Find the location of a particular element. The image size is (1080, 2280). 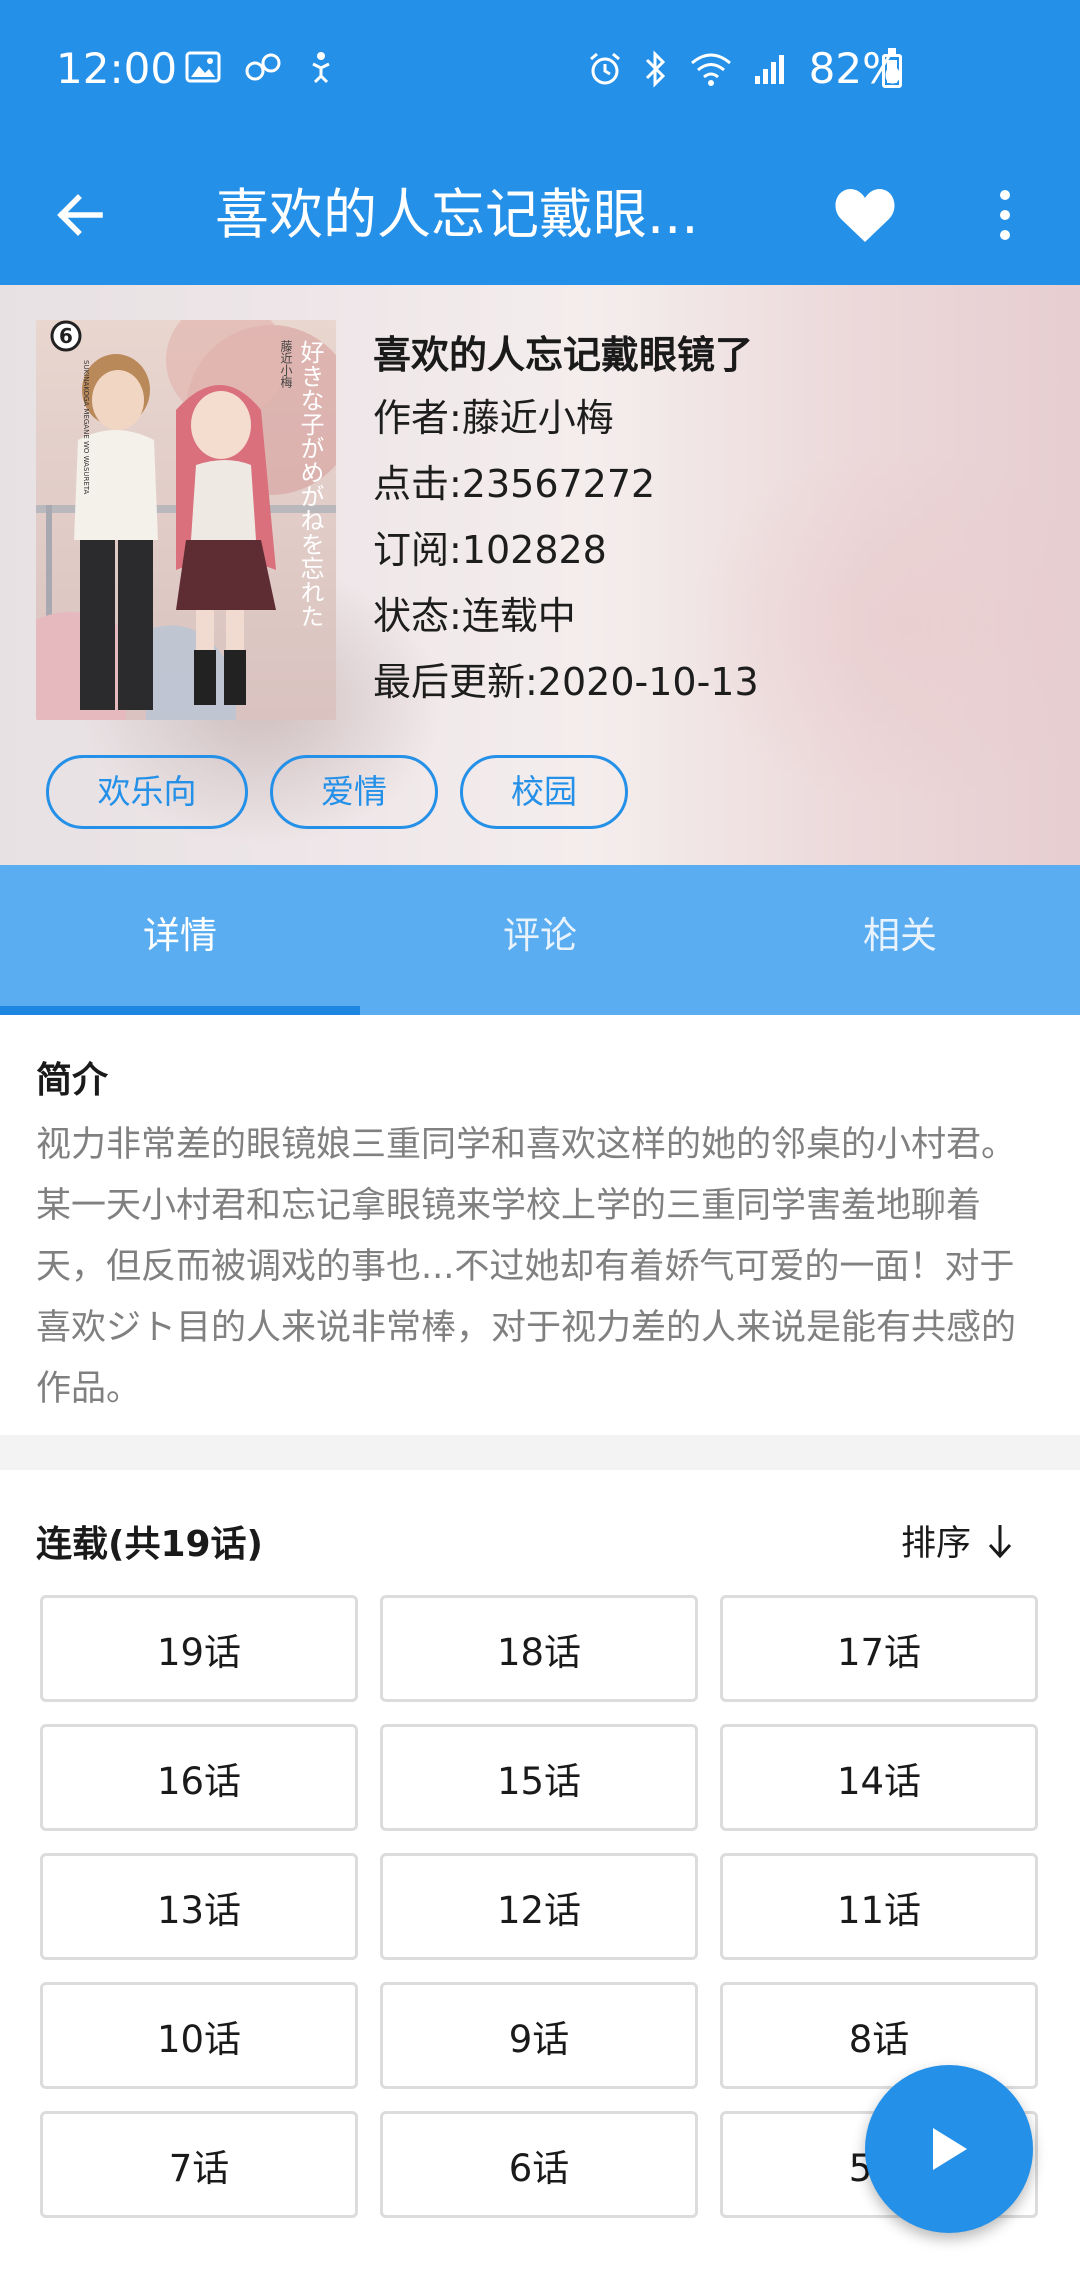

sort-button: 排序 is located at coordinates (958, 1540).